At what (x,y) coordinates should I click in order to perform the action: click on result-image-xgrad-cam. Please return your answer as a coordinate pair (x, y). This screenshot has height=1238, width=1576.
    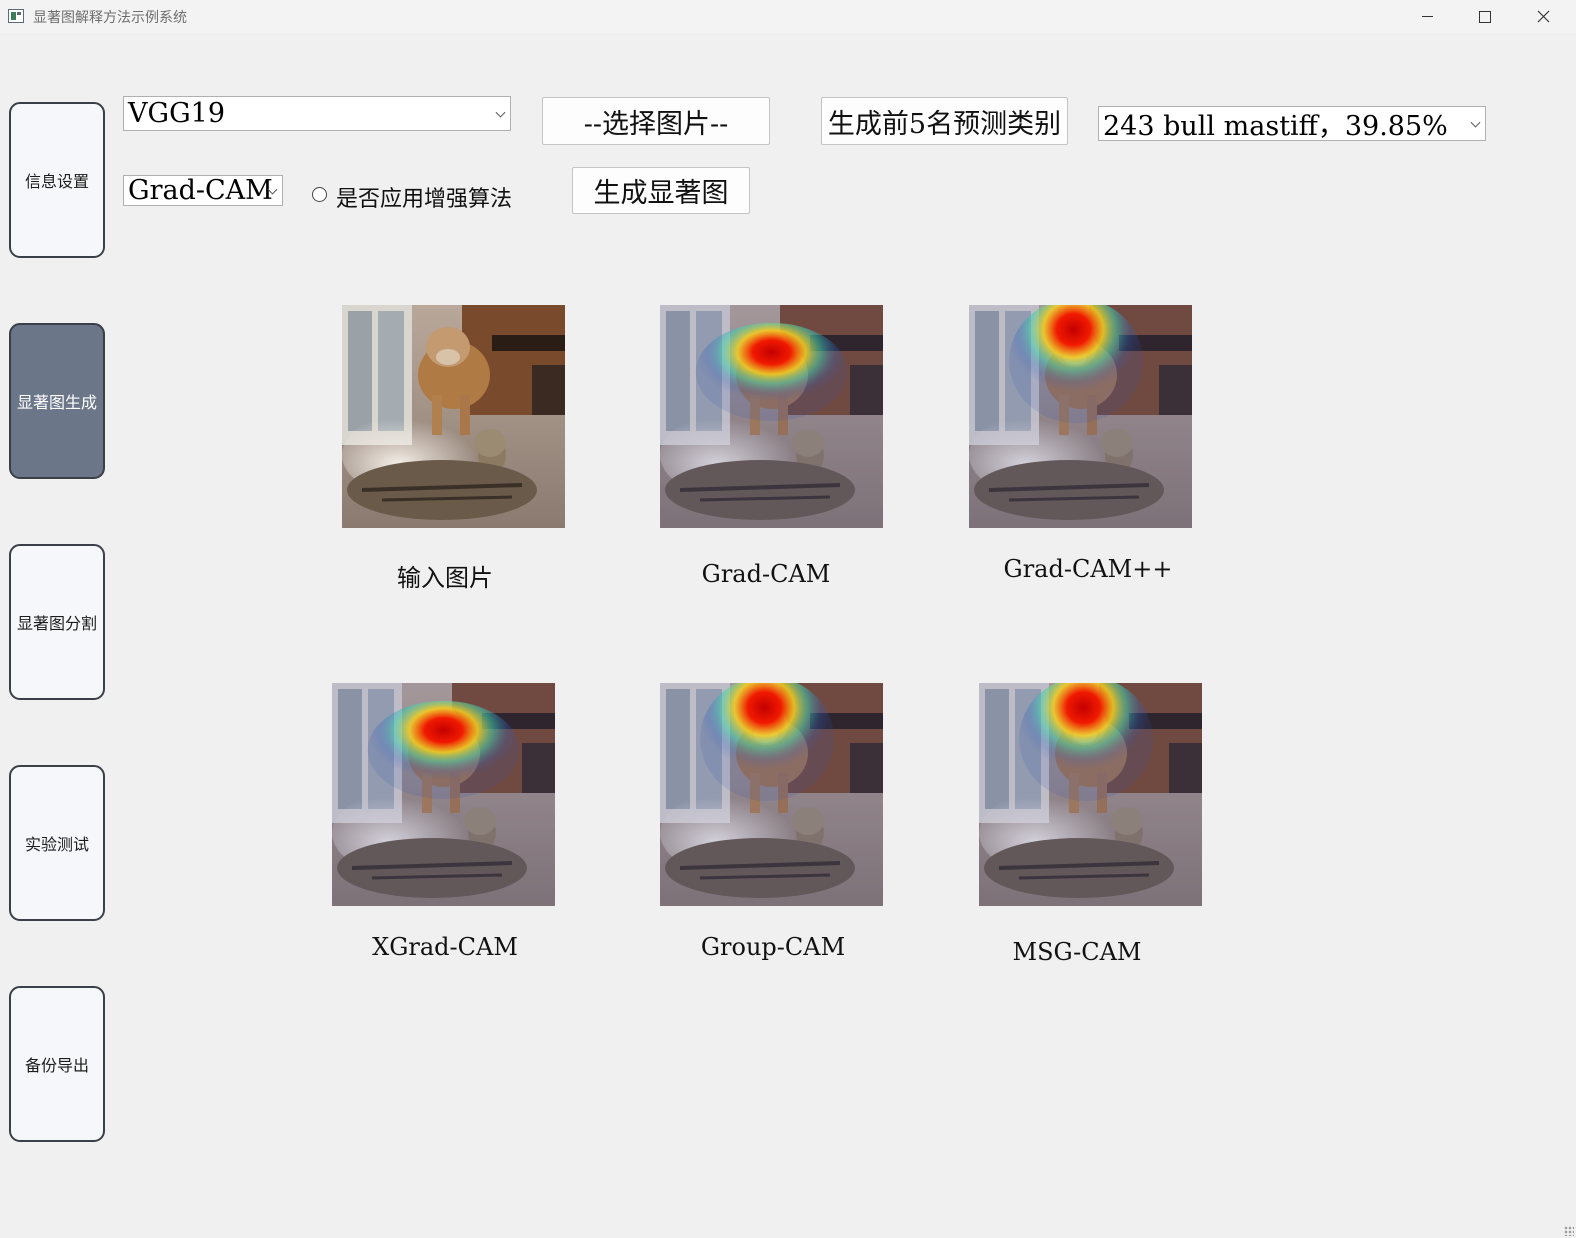
    Looking at the image, I should click on (443, 794).